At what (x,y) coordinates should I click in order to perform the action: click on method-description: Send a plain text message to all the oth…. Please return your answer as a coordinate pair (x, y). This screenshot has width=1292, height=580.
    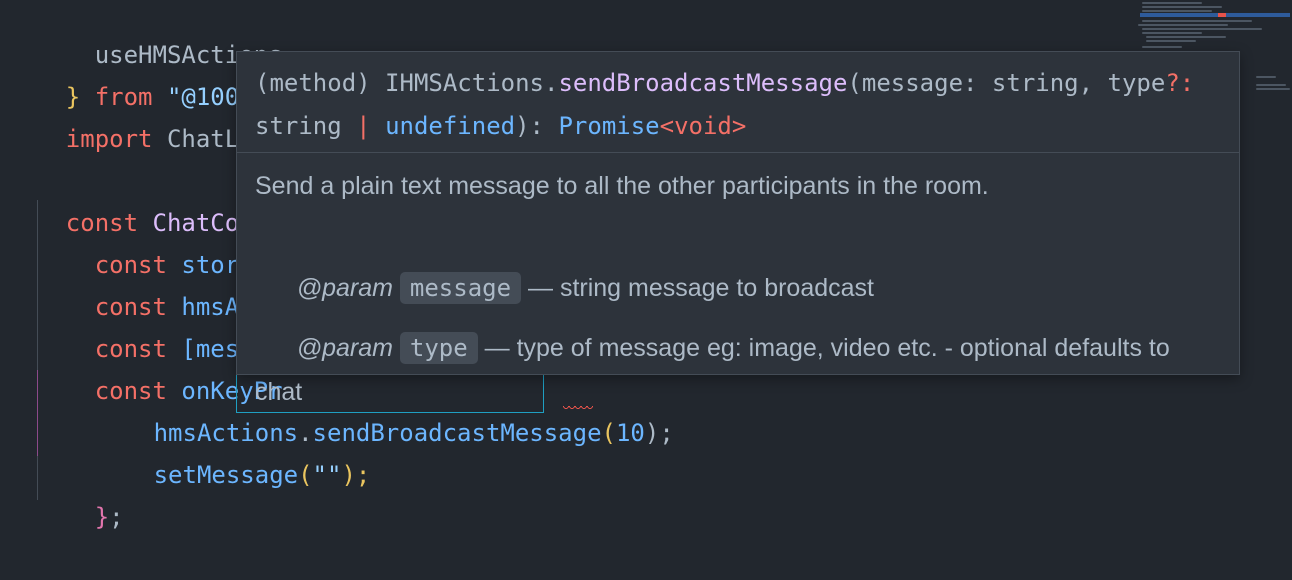
    Looking at the image, I should click on (622, 186).